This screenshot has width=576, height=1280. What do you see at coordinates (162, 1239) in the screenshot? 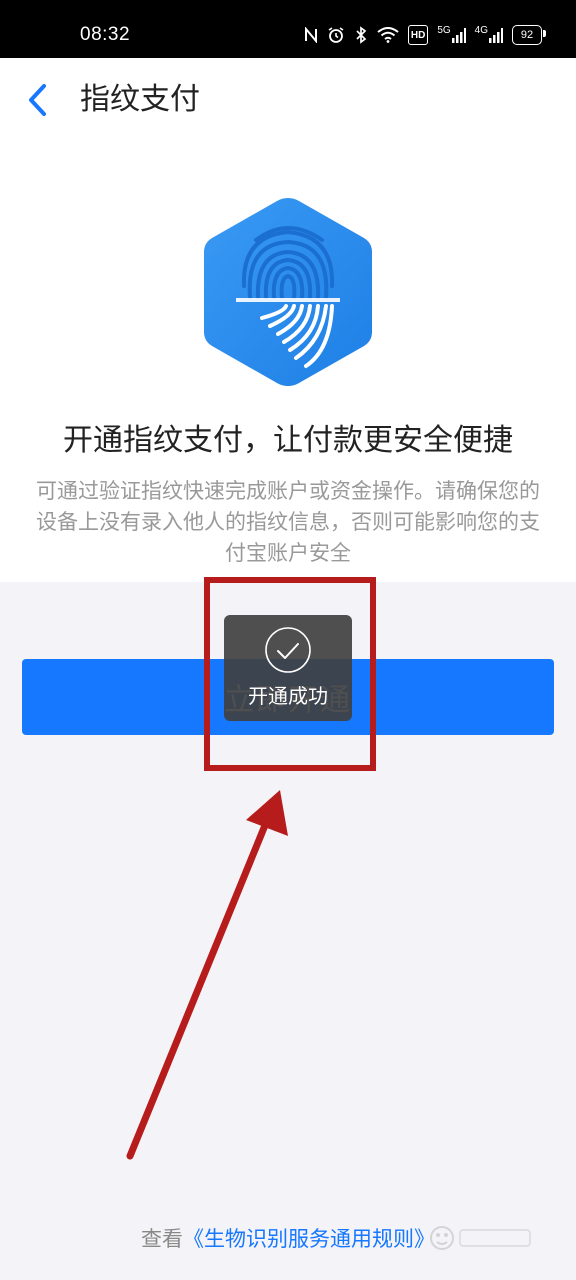
I see `rules-prefix: 查看` at bounding box center [162, 1239].